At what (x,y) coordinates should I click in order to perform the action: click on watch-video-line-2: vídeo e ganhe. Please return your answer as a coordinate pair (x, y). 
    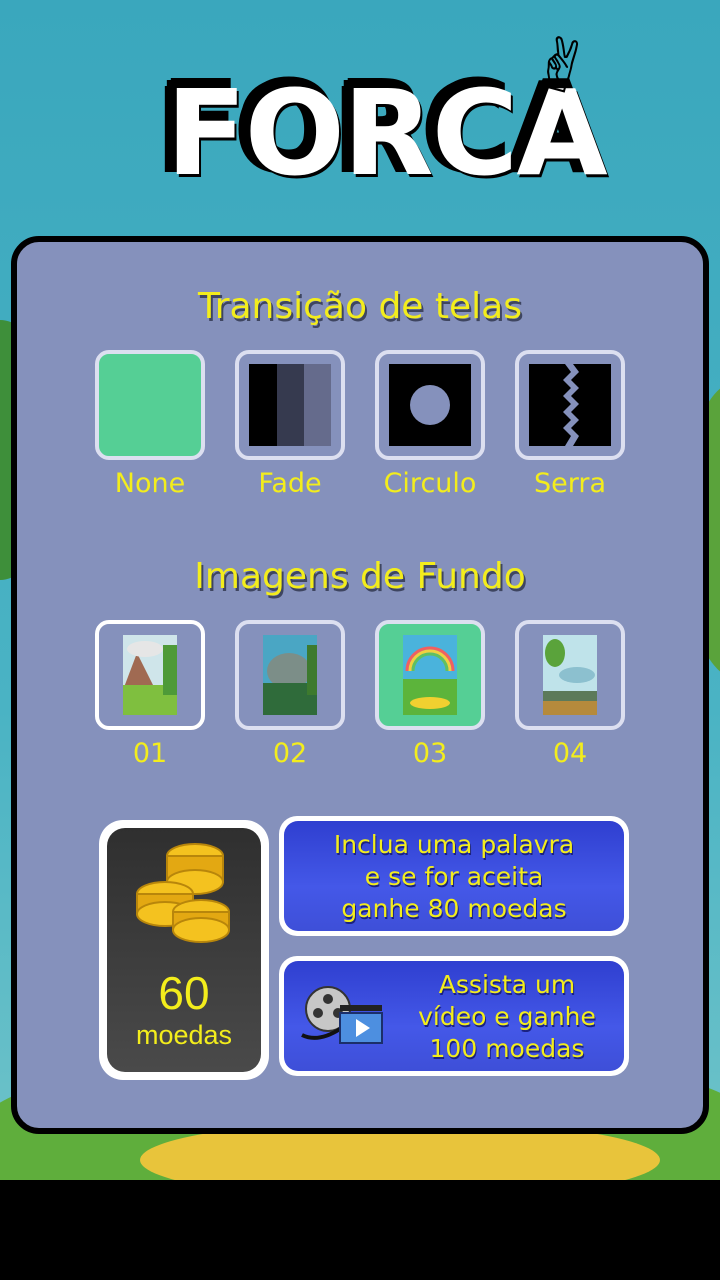
    Looking at the image, I should click on (507, 1016).